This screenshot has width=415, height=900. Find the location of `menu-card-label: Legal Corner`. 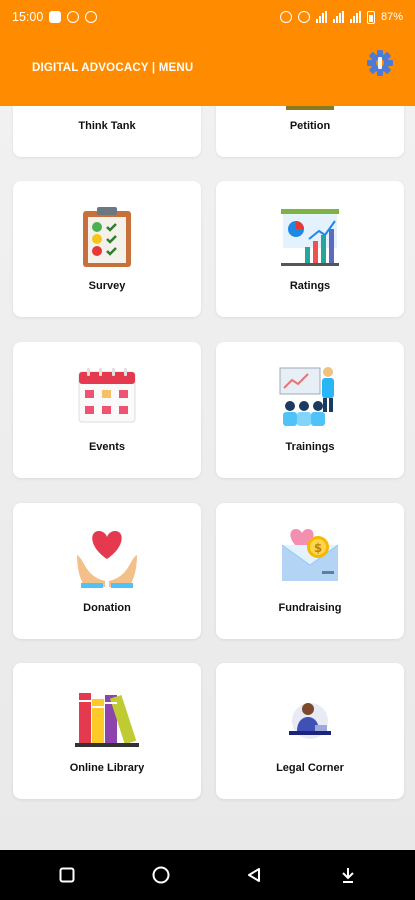

menu-card-label: Legal Corner is located at coordinates (310, 768).